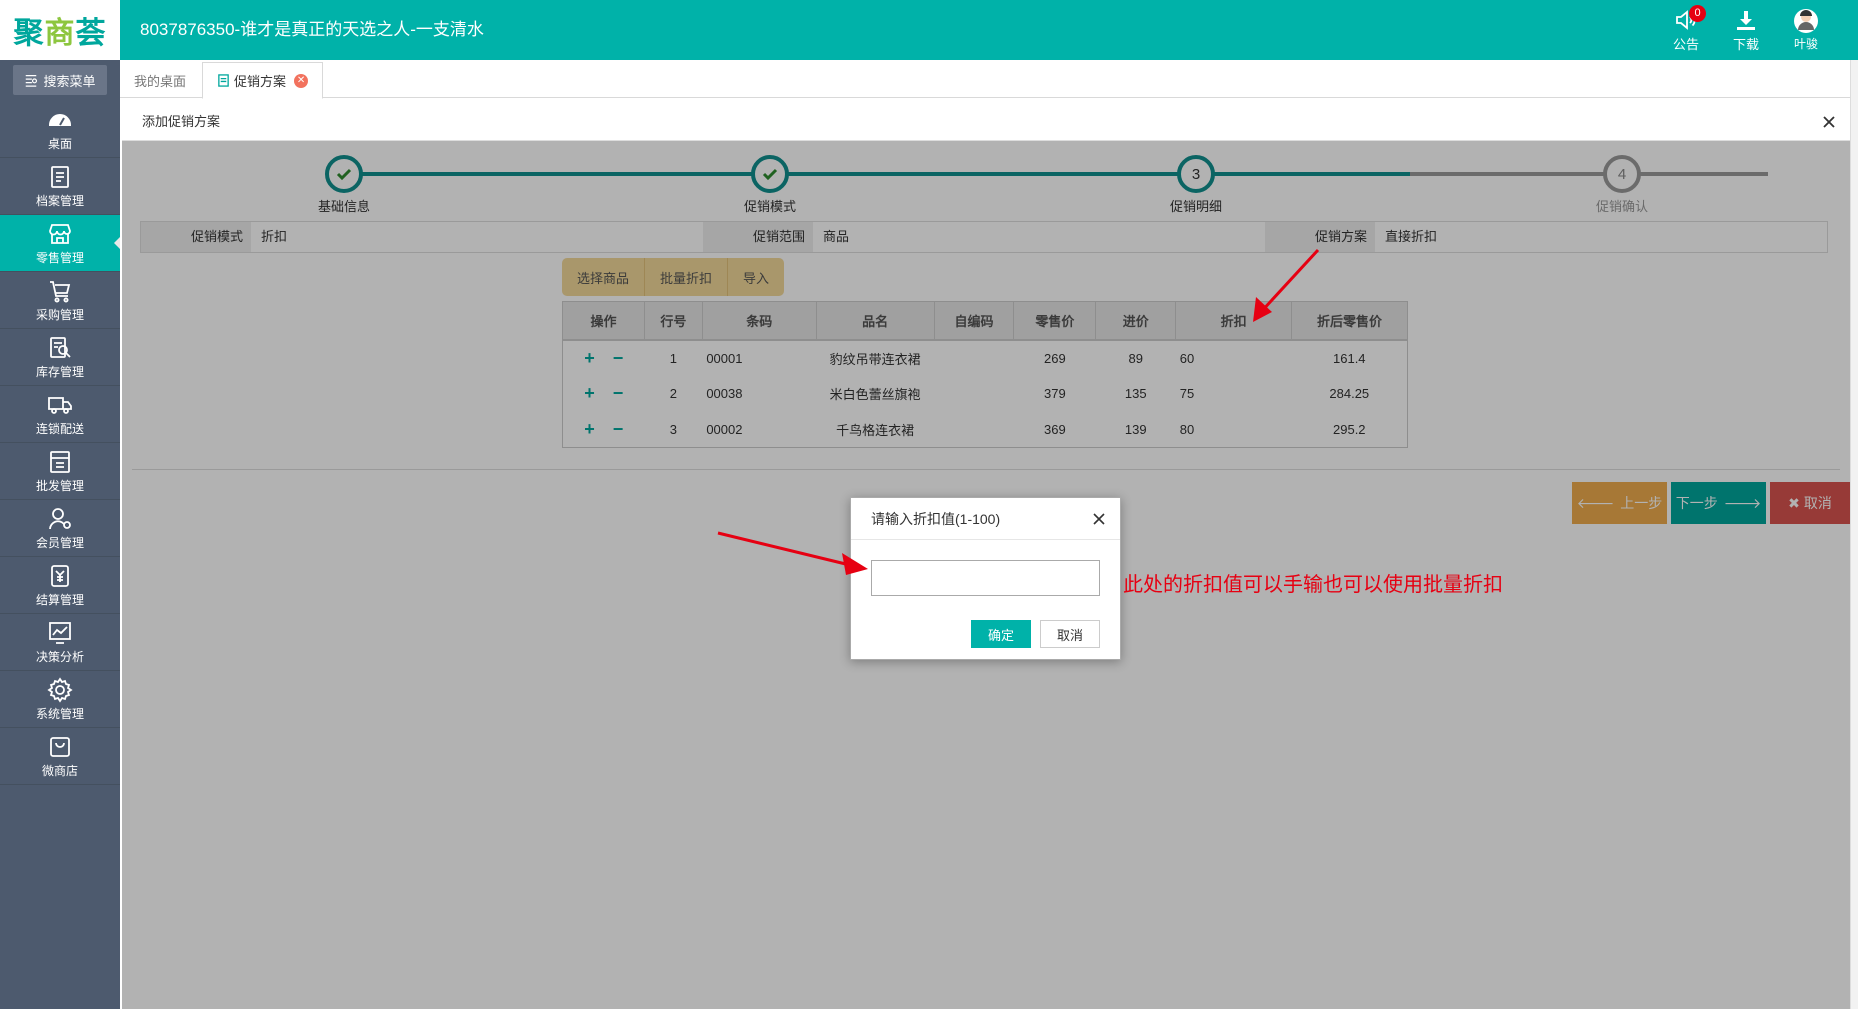 Image resolution: width=1858 pixels, height=1009 pixels. Describe the element at coordinates (1685, 44) in the screenshot. I see `notice-label: 公告` at that location.